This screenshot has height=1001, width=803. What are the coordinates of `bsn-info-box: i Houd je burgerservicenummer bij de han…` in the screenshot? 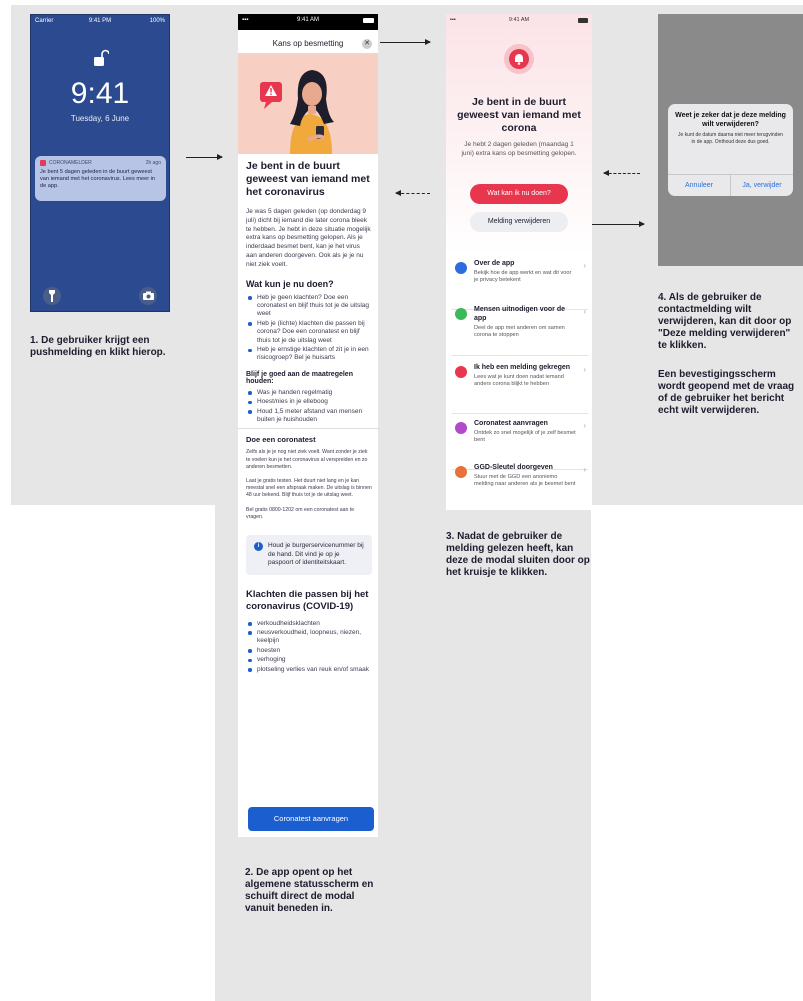 It's located at (309, 555).